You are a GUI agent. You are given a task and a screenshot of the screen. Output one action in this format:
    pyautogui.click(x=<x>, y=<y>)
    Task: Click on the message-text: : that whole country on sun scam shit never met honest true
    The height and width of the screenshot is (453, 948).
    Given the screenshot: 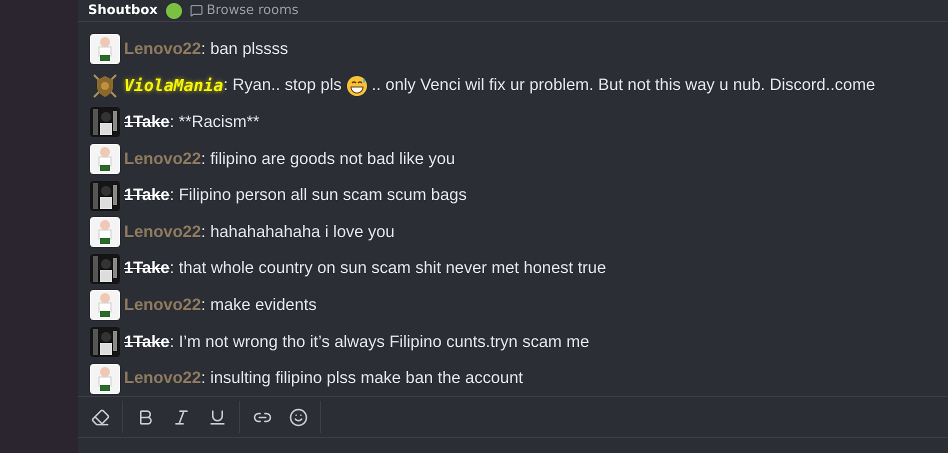 What is the action you would take?
    pyautogui.click(x=388, y=268)
    